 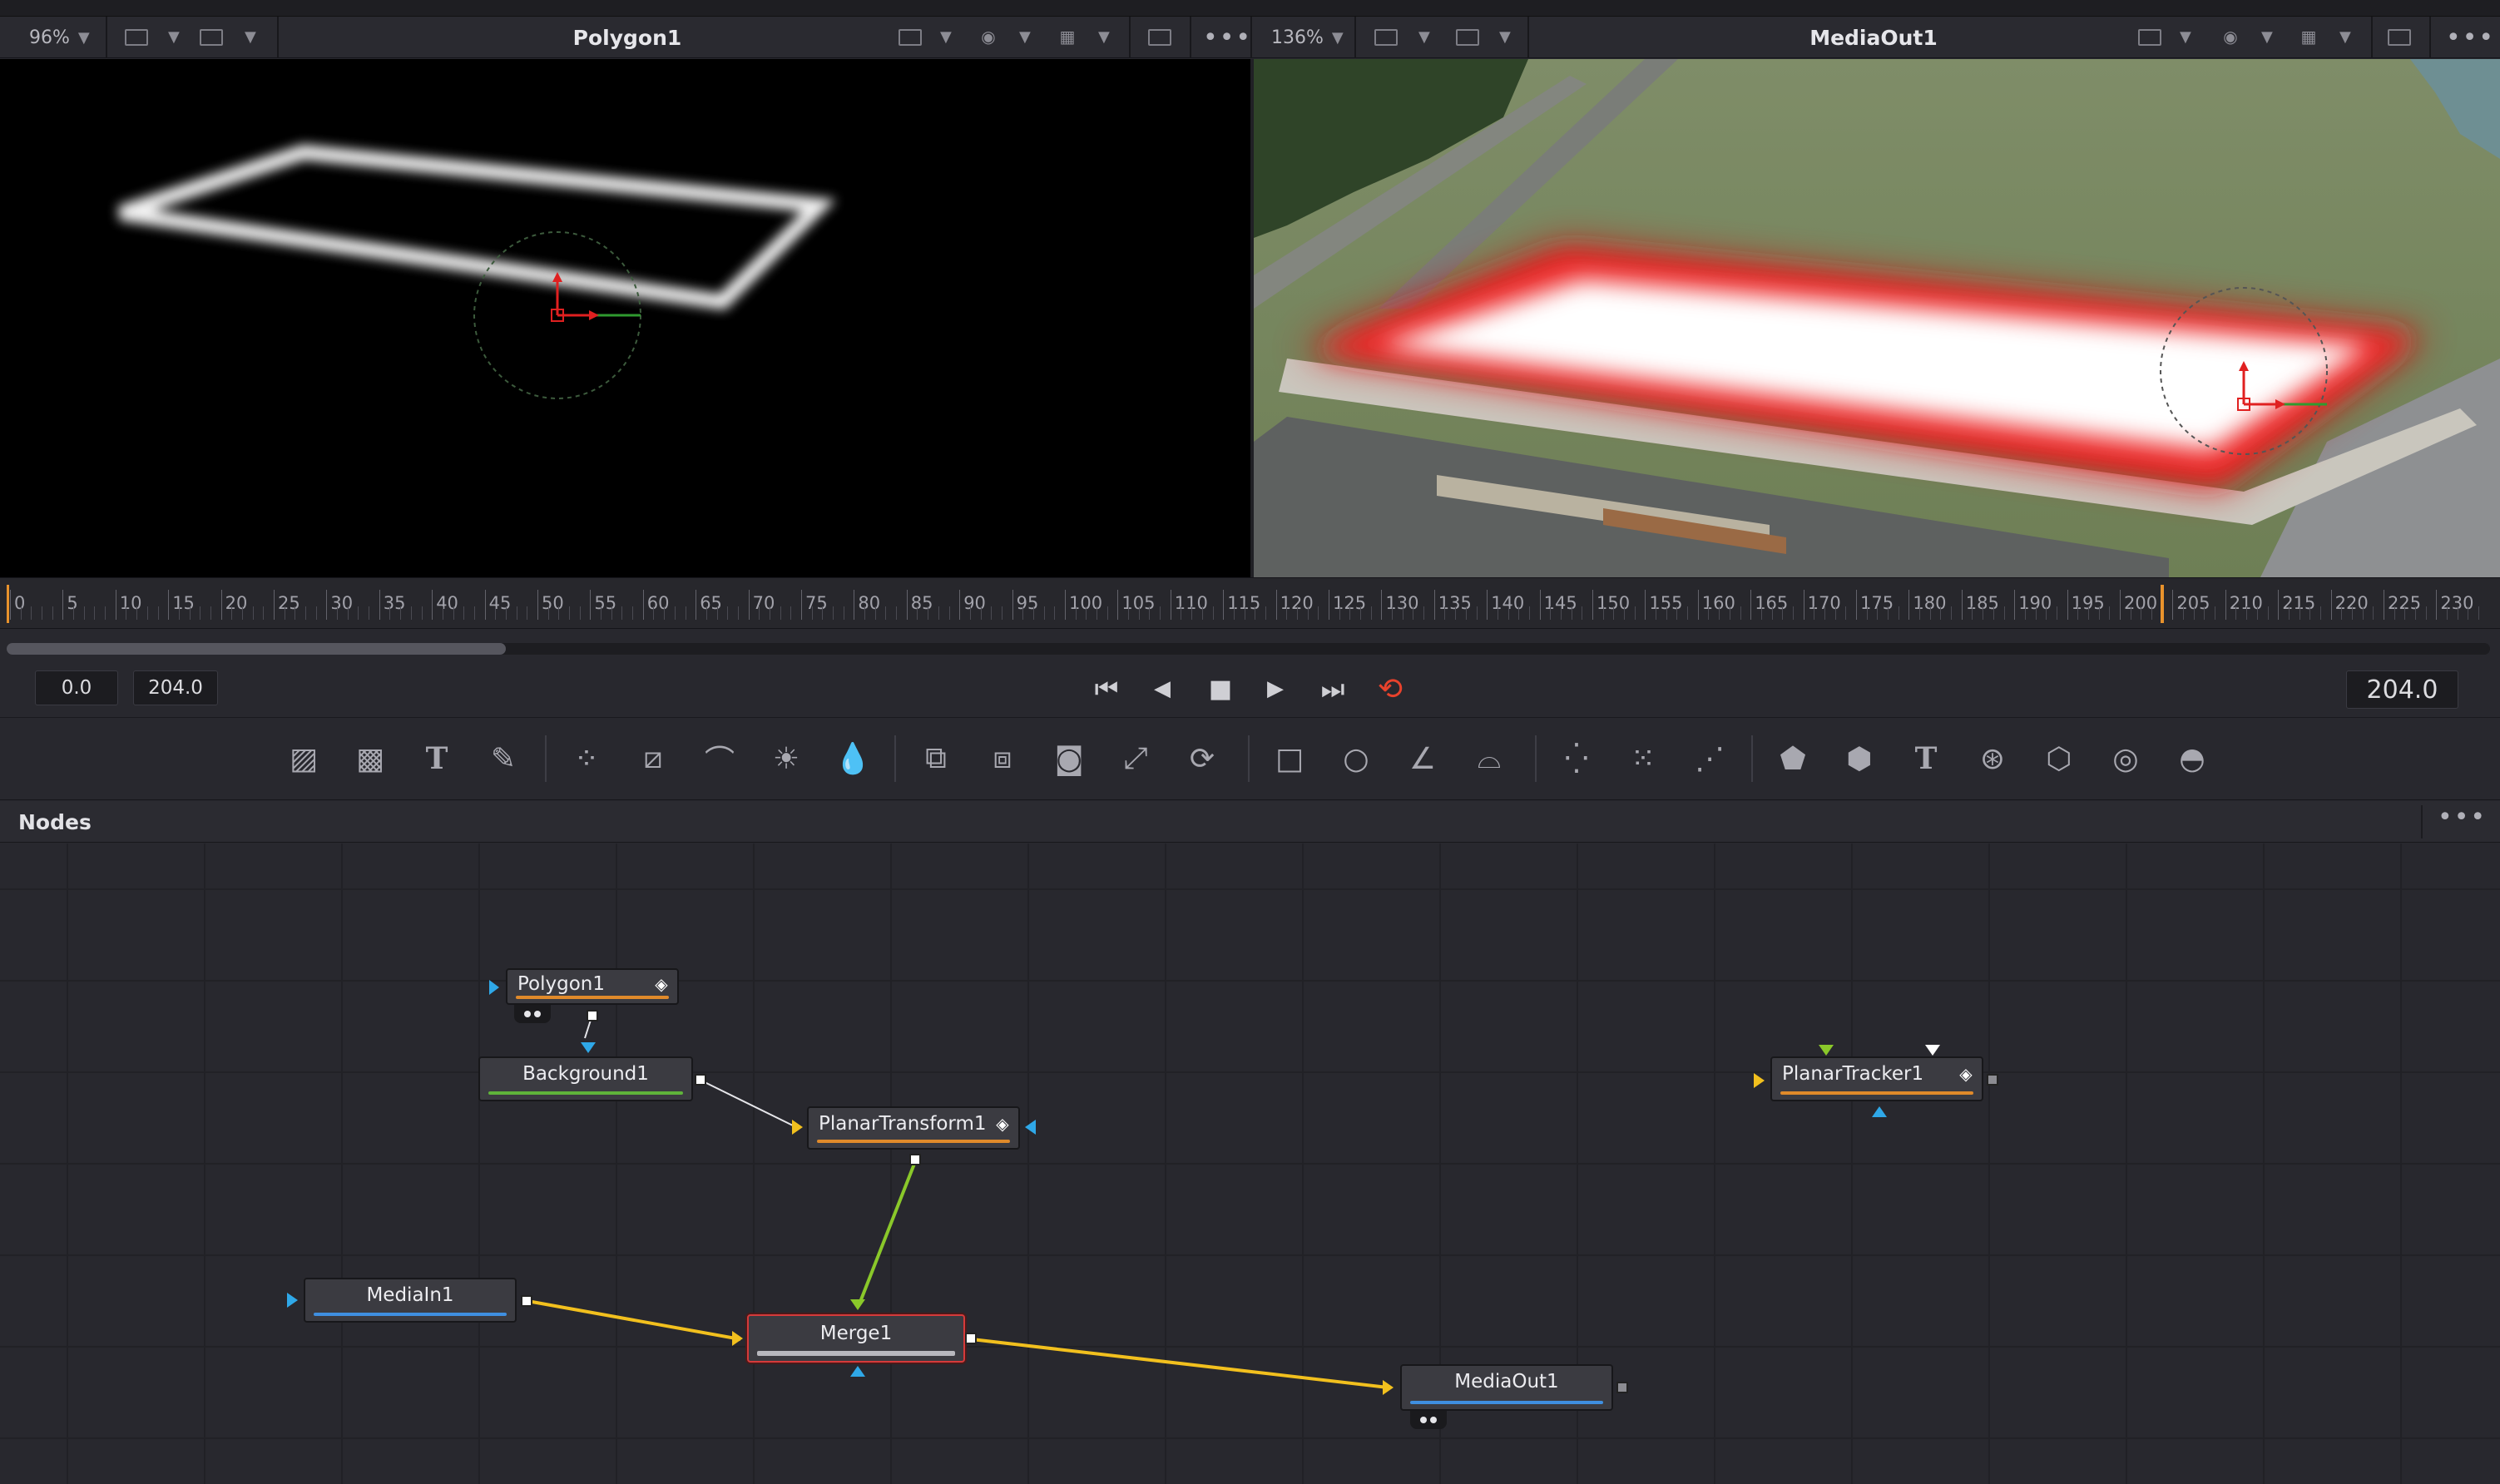 I want to click on node-planartransform1: PlanarTransform1 ◈, so click(x=914, y=1128).